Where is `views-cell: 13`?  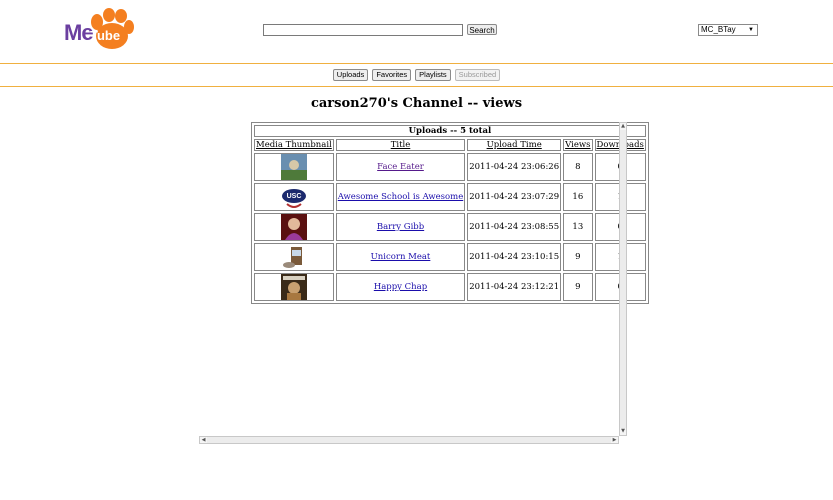
views-cell: 13 is located at coordinates (578, 227).